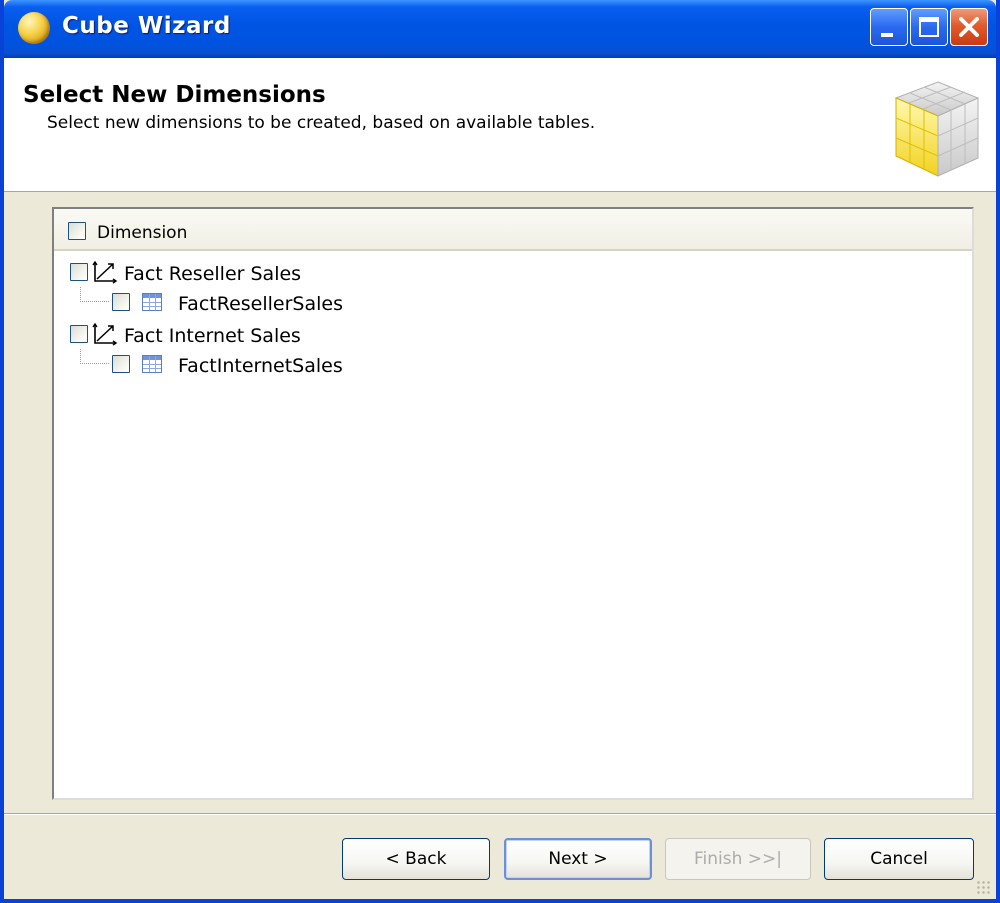 This screenshot has height=903, width=1000. I want to click on close-icon, so click(969, 27).